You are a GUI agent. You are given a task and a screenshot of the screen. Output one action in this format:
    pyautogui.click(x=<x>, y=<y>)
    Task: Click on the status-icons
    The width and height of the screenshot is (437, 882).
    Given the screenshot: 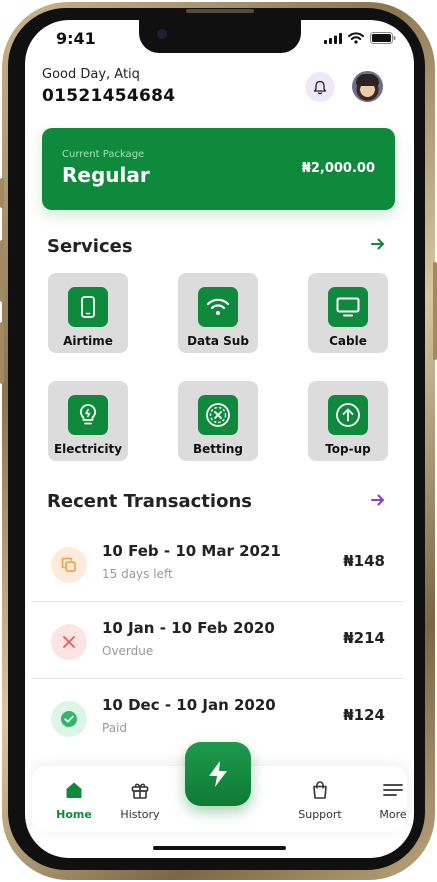 What is the action you would take?
    pyautogui.click(x=360, y=38)
    